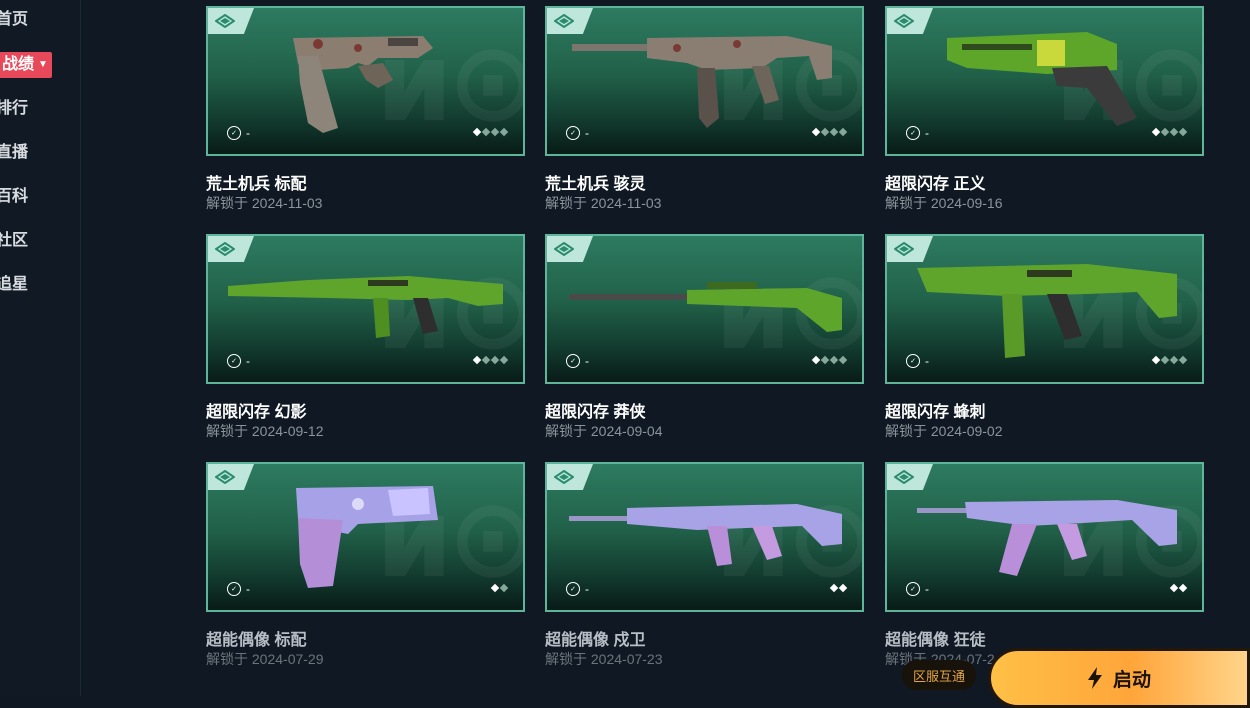 This screenshot has height=708, width=1250. What do you see at coordinates (26, 65) in the screenshot?
I see `sidebar-item-record: 战绩 ▼` at bounding box center [26, 65].